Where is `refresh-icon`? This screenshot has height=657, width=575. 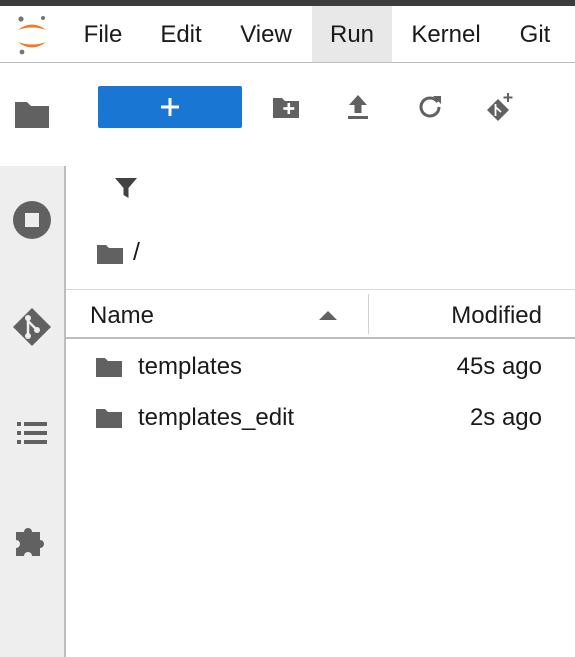 refresh-icon is located at coordinates (430, 107).